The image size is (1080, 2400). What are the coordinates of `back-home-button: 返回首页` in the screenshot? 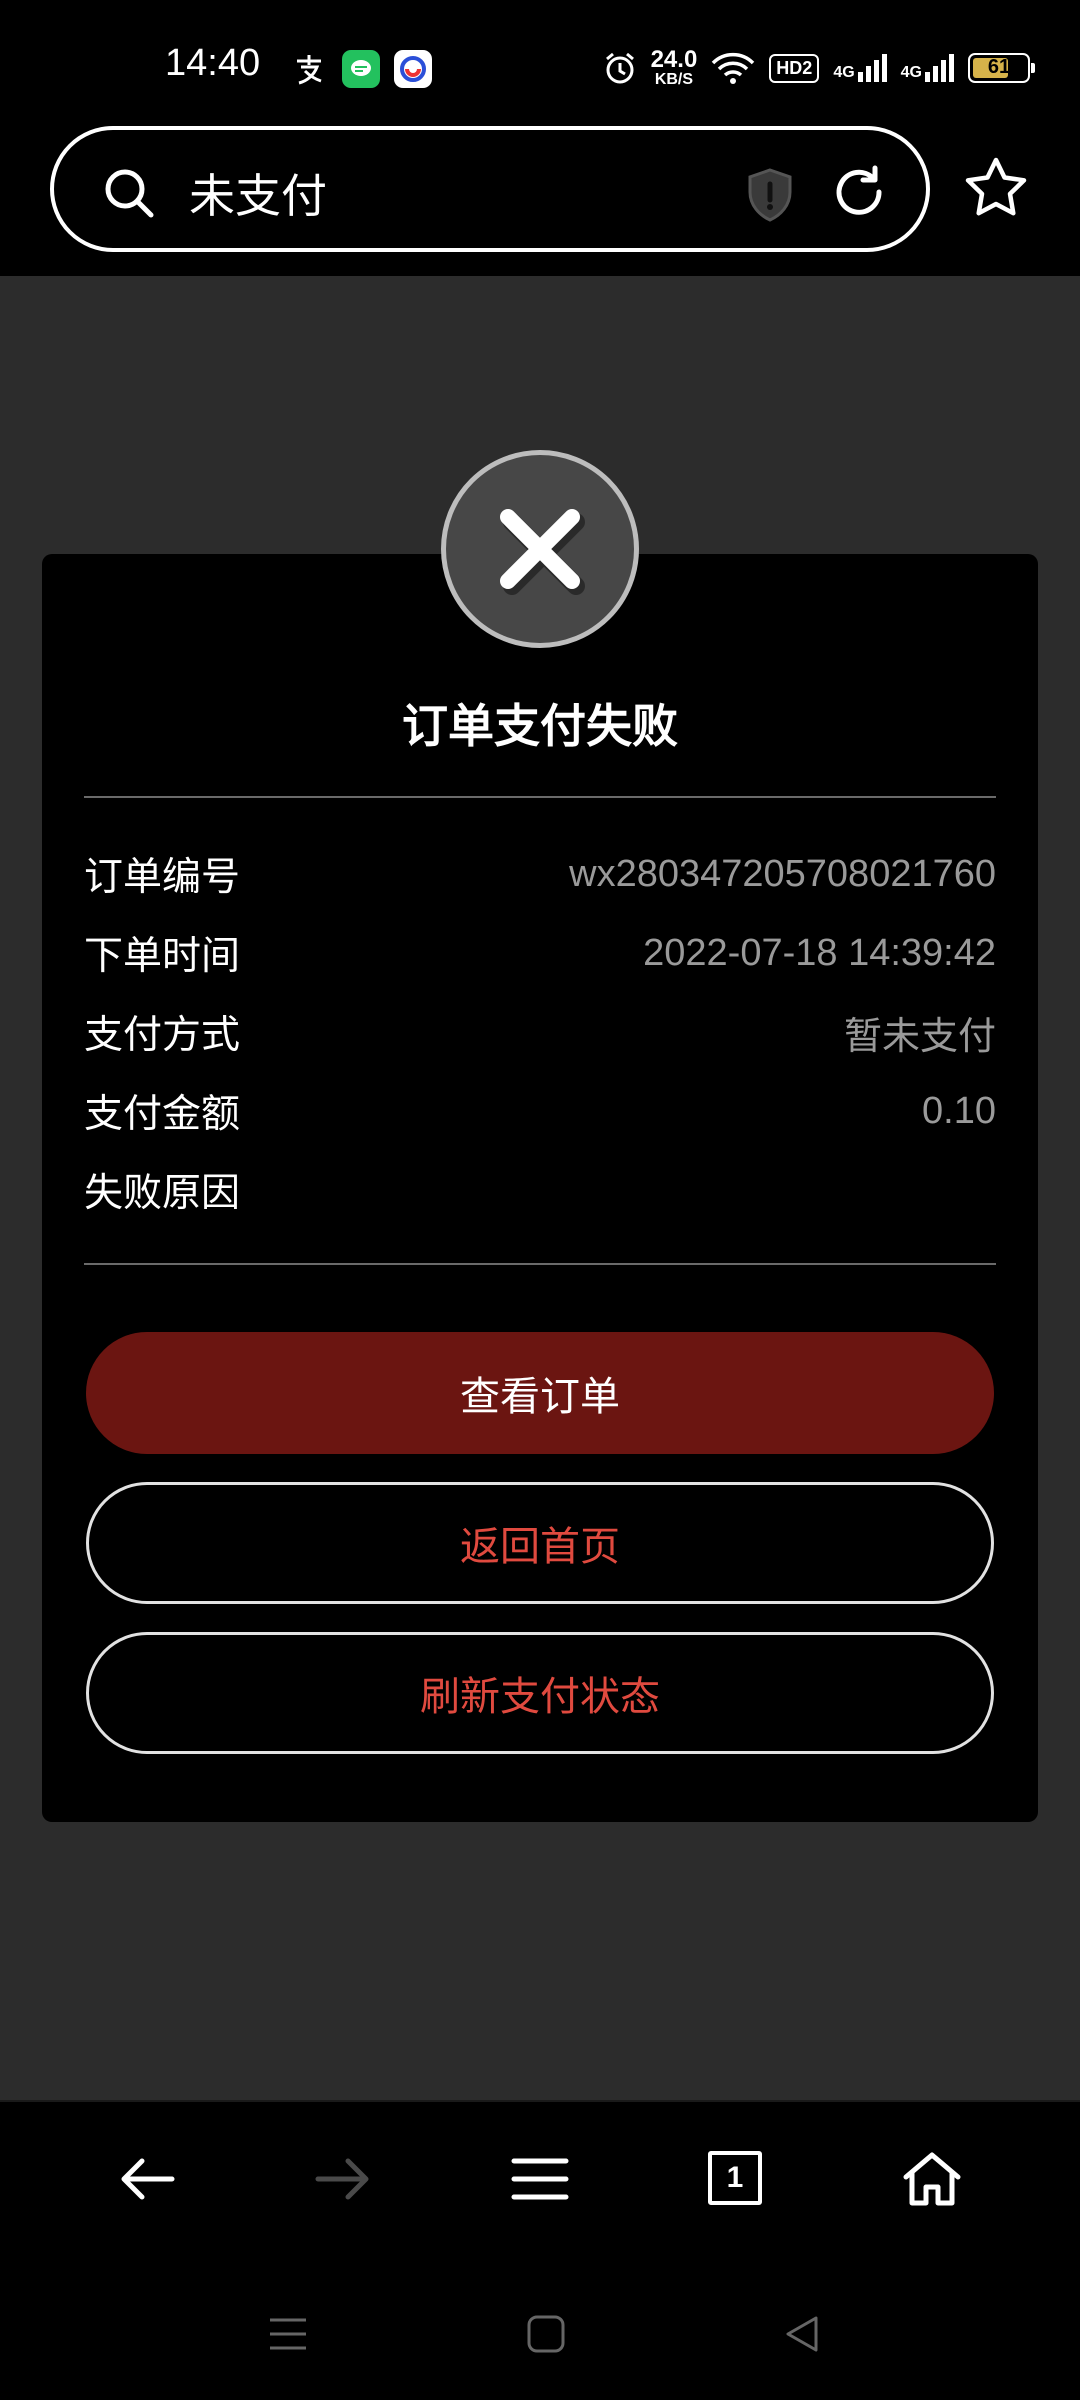 It's located at (540, 1543).